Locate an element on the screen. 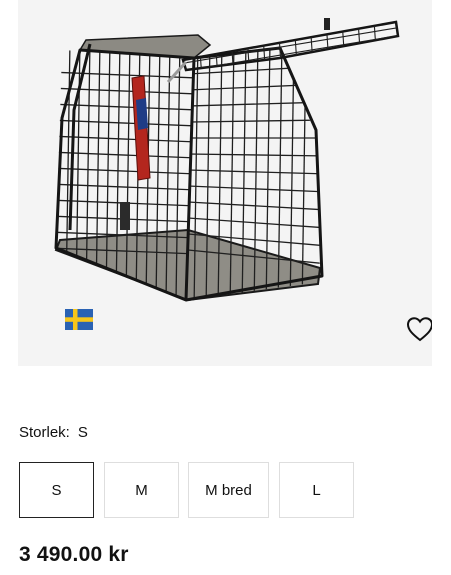 The height and width of the screenshot is (575, 451). selected-size-value: S is located at coordinates (82, 432).